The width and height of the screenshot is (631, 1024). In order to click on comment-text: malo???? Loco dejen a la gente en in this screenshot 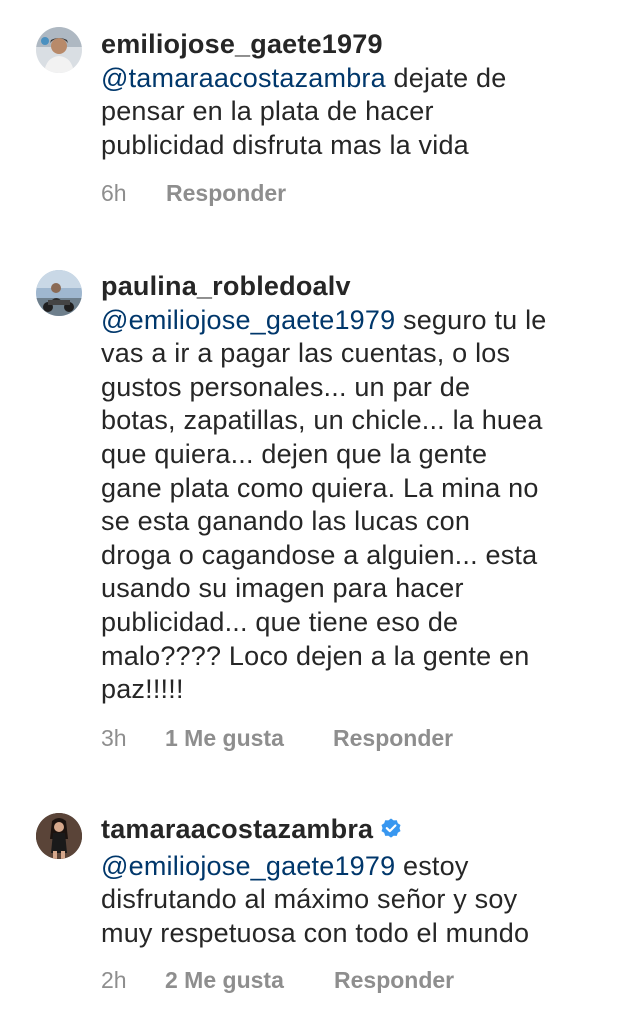, I will do `click(315, 655)`.